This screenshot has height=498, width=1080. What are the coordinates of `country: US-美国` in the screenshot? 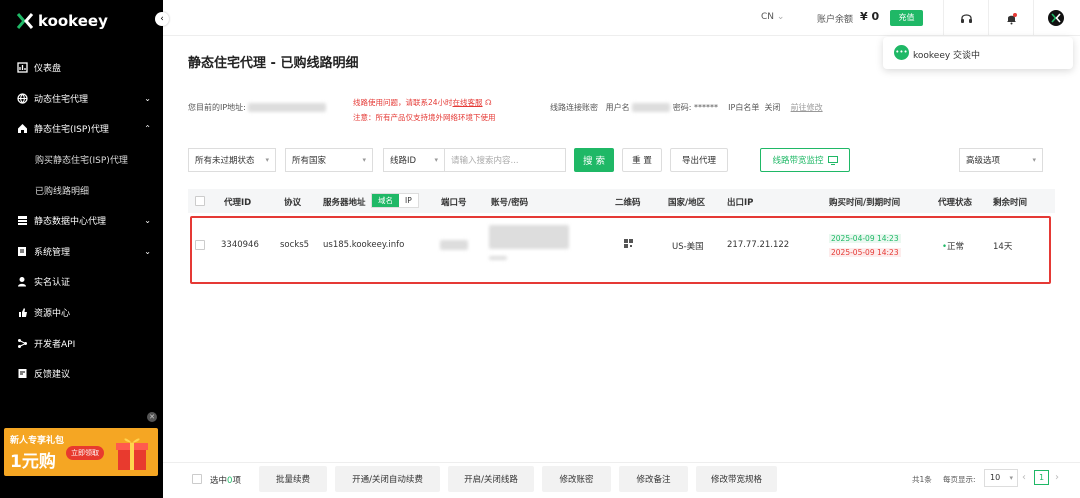 It's located at (688, 247).